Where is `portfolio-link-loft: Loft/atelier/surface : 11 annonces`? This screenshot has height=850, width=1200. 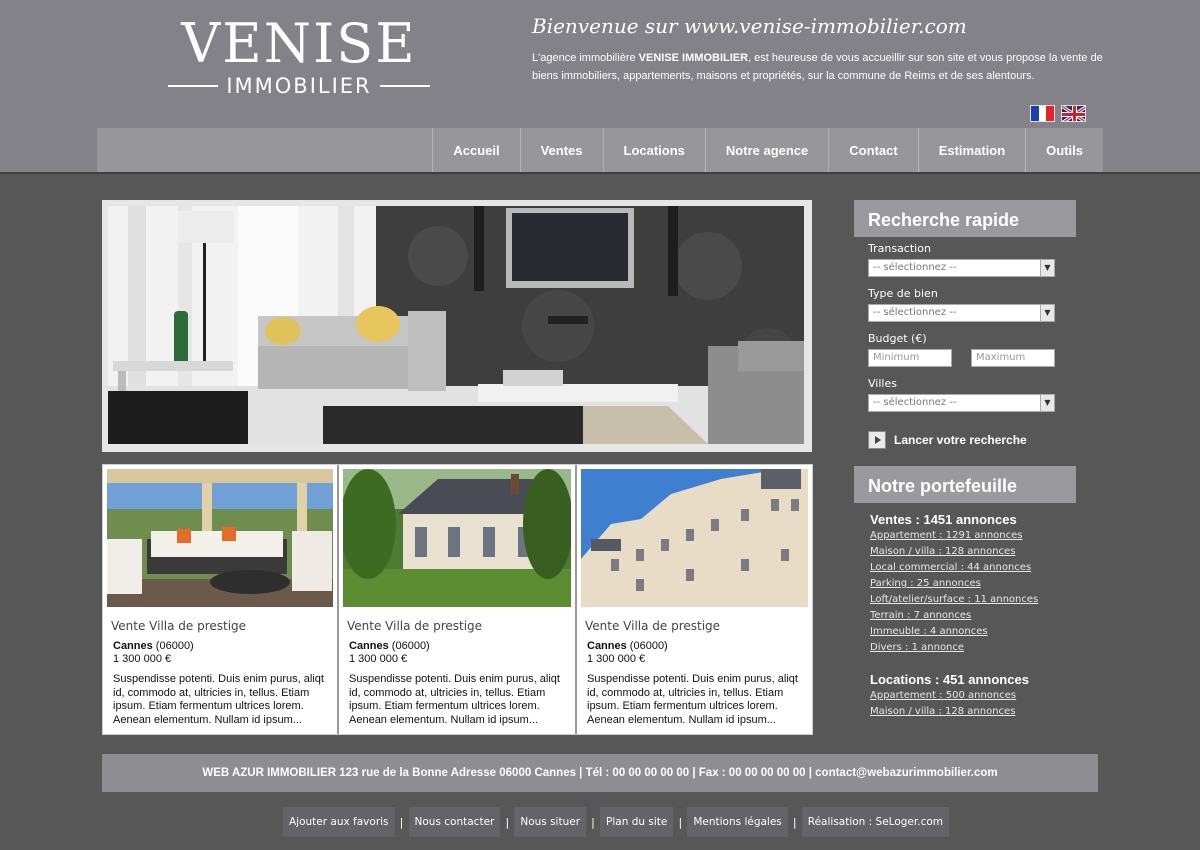
portfolio-link-loft: Loft/atelier/surface : 11 annonces is located at coordinates (954, 599).